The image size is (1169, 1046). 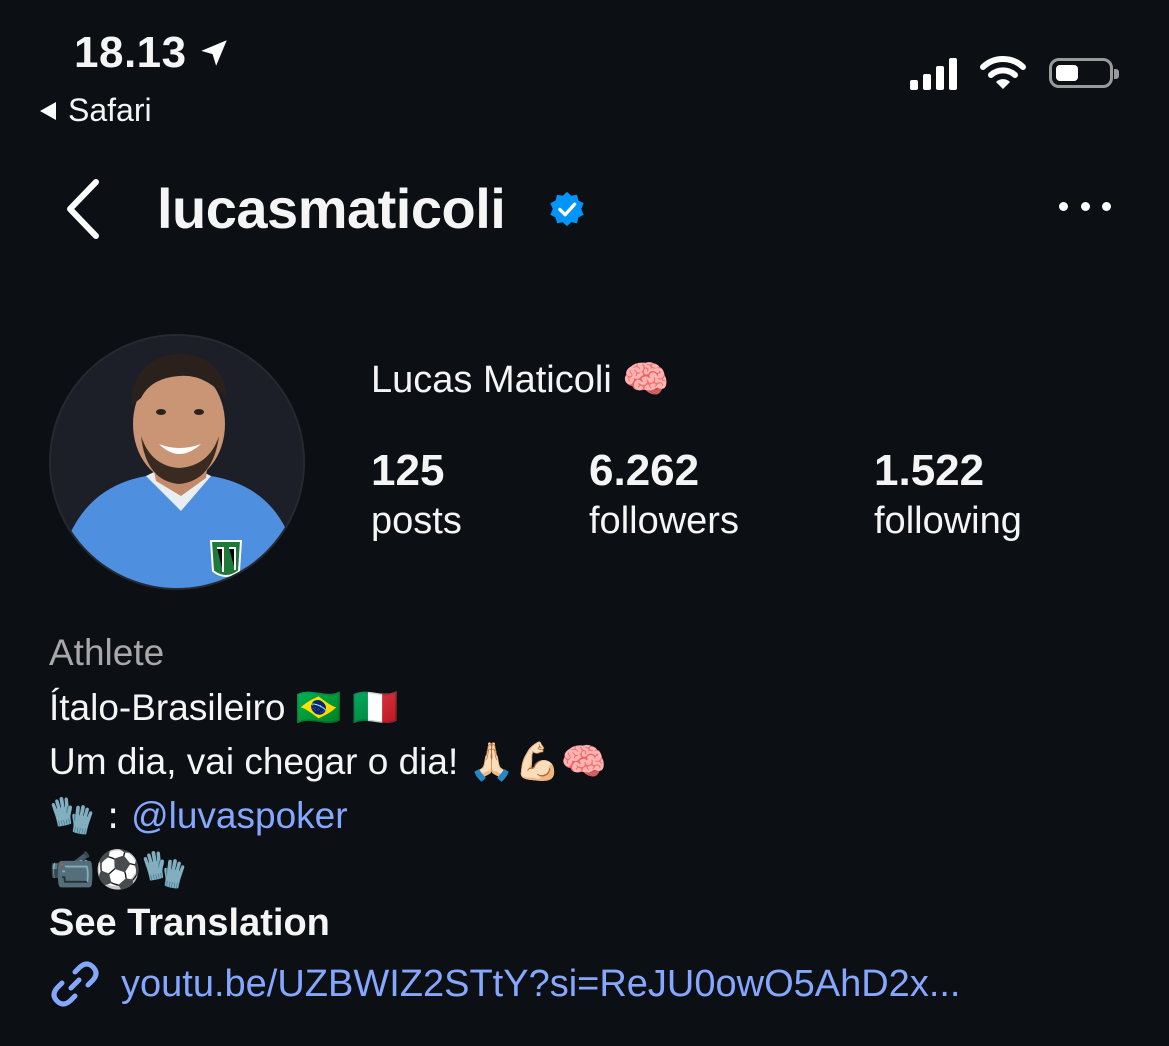 What do you see at coordinates (213, 53) in the screenshot?
I see `location-arrow-icon` at bounding box center [213, 53].